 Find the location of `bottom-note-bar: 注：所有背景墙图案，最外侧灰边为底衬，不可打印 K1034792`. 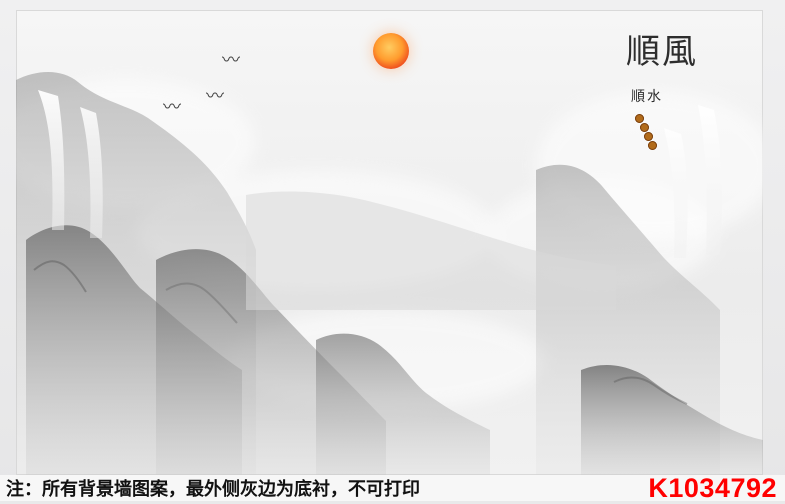

bottom-note-bar: 注：所有背景墙图案，最外侧灰边为底衬，不可打印 K1034792 is located at coordinates (392, 487).